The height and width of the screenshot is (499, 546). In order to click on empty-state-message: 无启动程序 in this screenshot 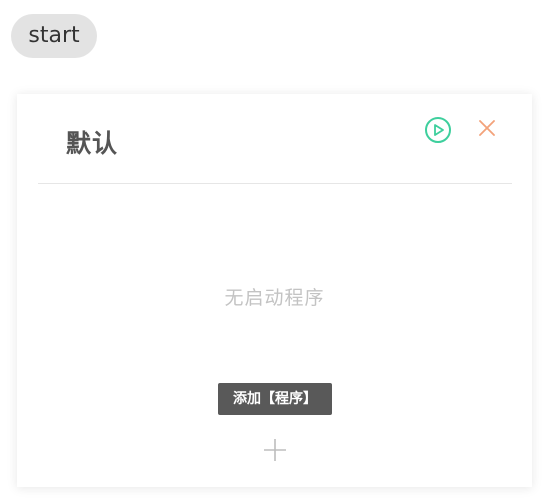, I will do `click(274, 298)`.